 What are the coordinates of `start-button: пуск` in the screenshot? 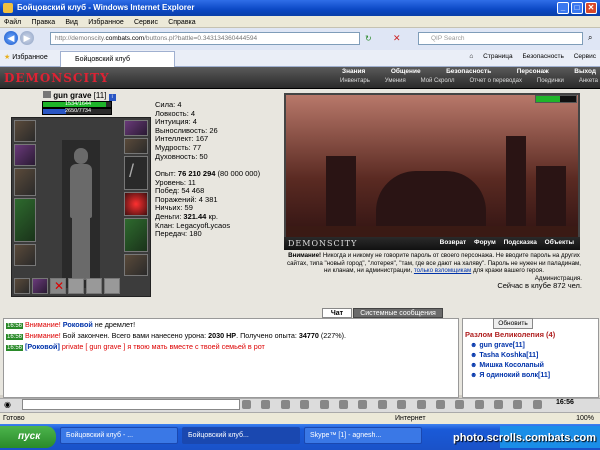 It's located at (28, 437).